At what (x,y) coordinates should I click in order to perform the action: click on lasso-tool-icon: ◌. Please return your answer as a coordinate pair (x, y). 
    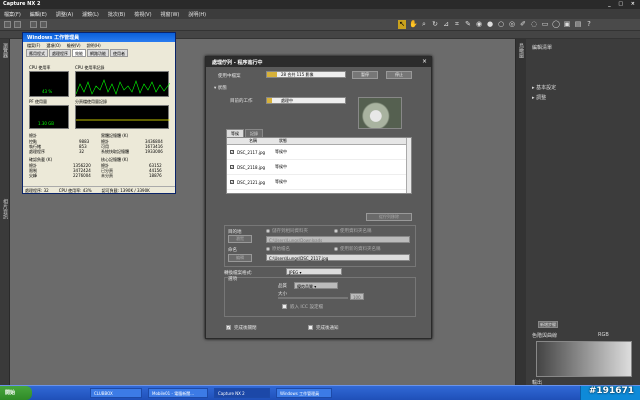
    Looking at the image, I should click on (534, 24).